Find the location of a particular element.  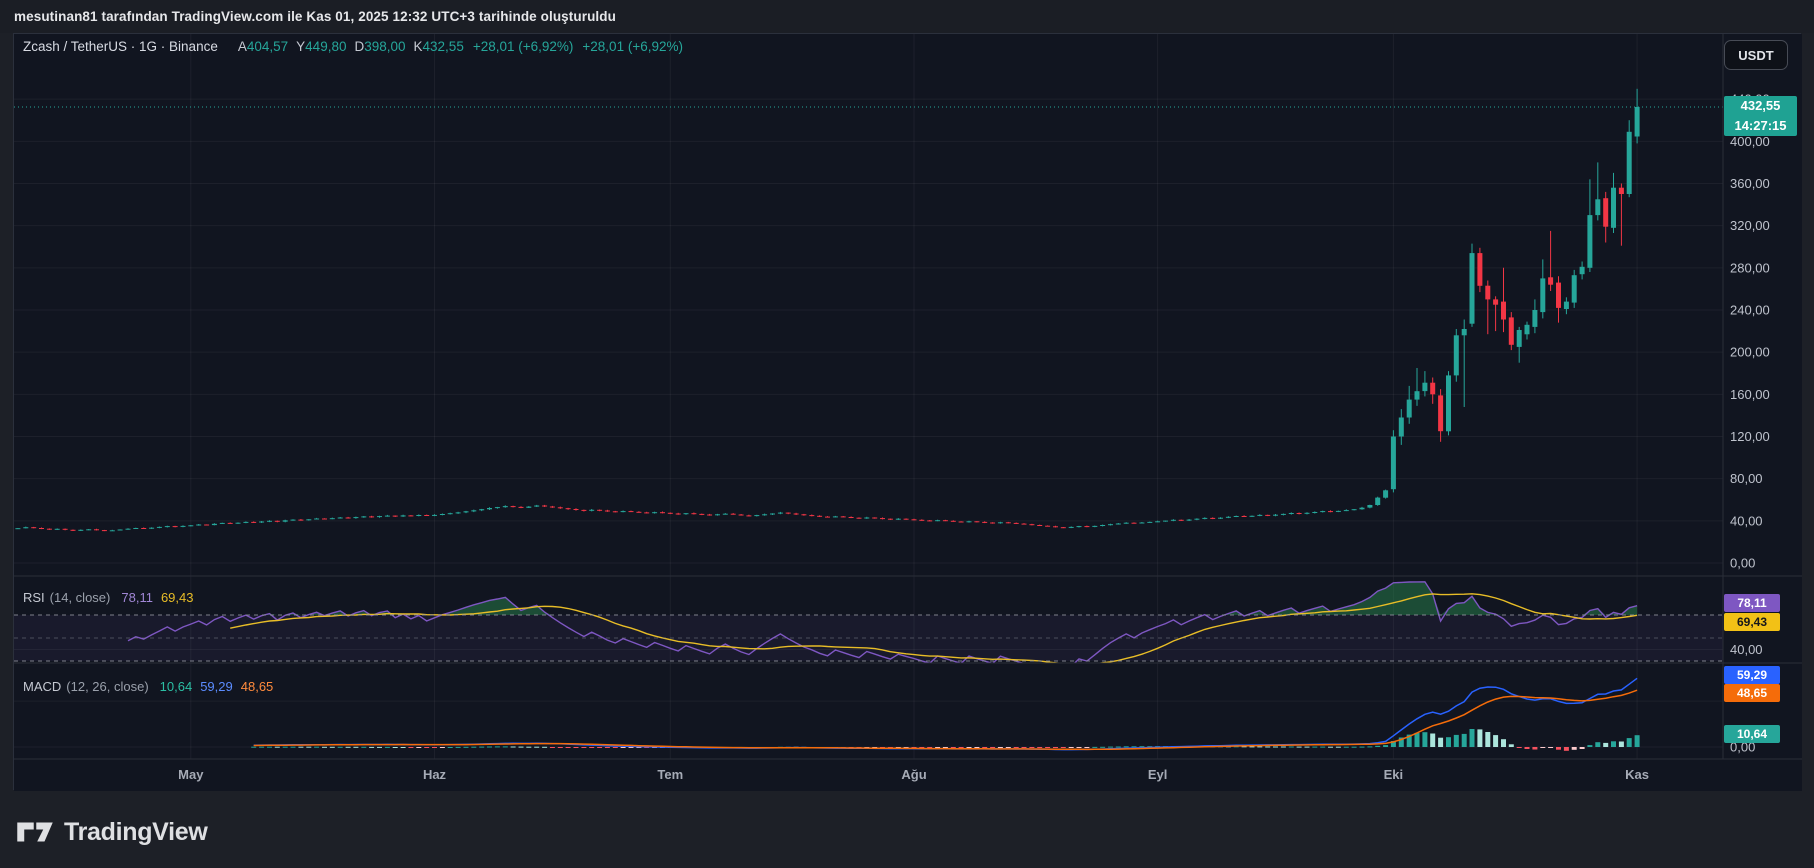

countdown-timer: 14:27:15 is located at coordinates (1760, 125).